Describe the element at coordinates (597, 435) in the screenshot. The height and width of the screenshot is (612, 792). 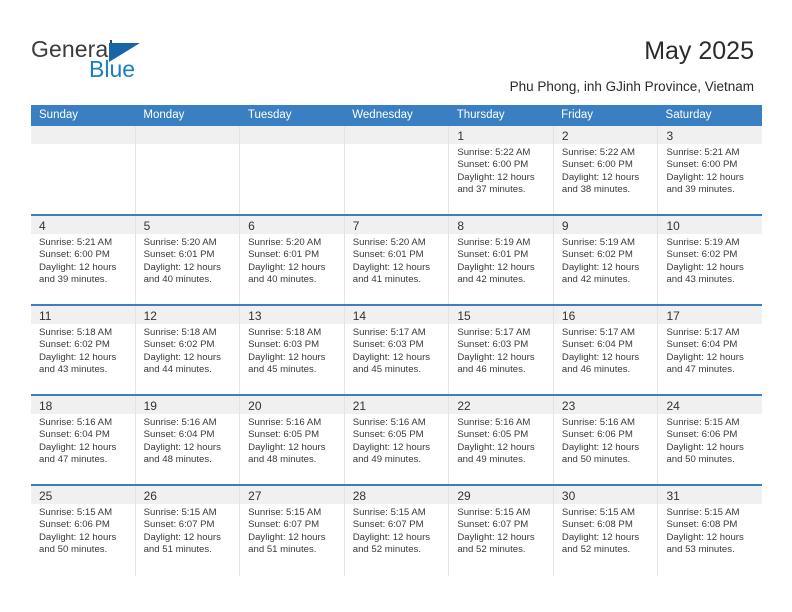
I see `sunset-text: Sunset: 6:06 PM` at that location.